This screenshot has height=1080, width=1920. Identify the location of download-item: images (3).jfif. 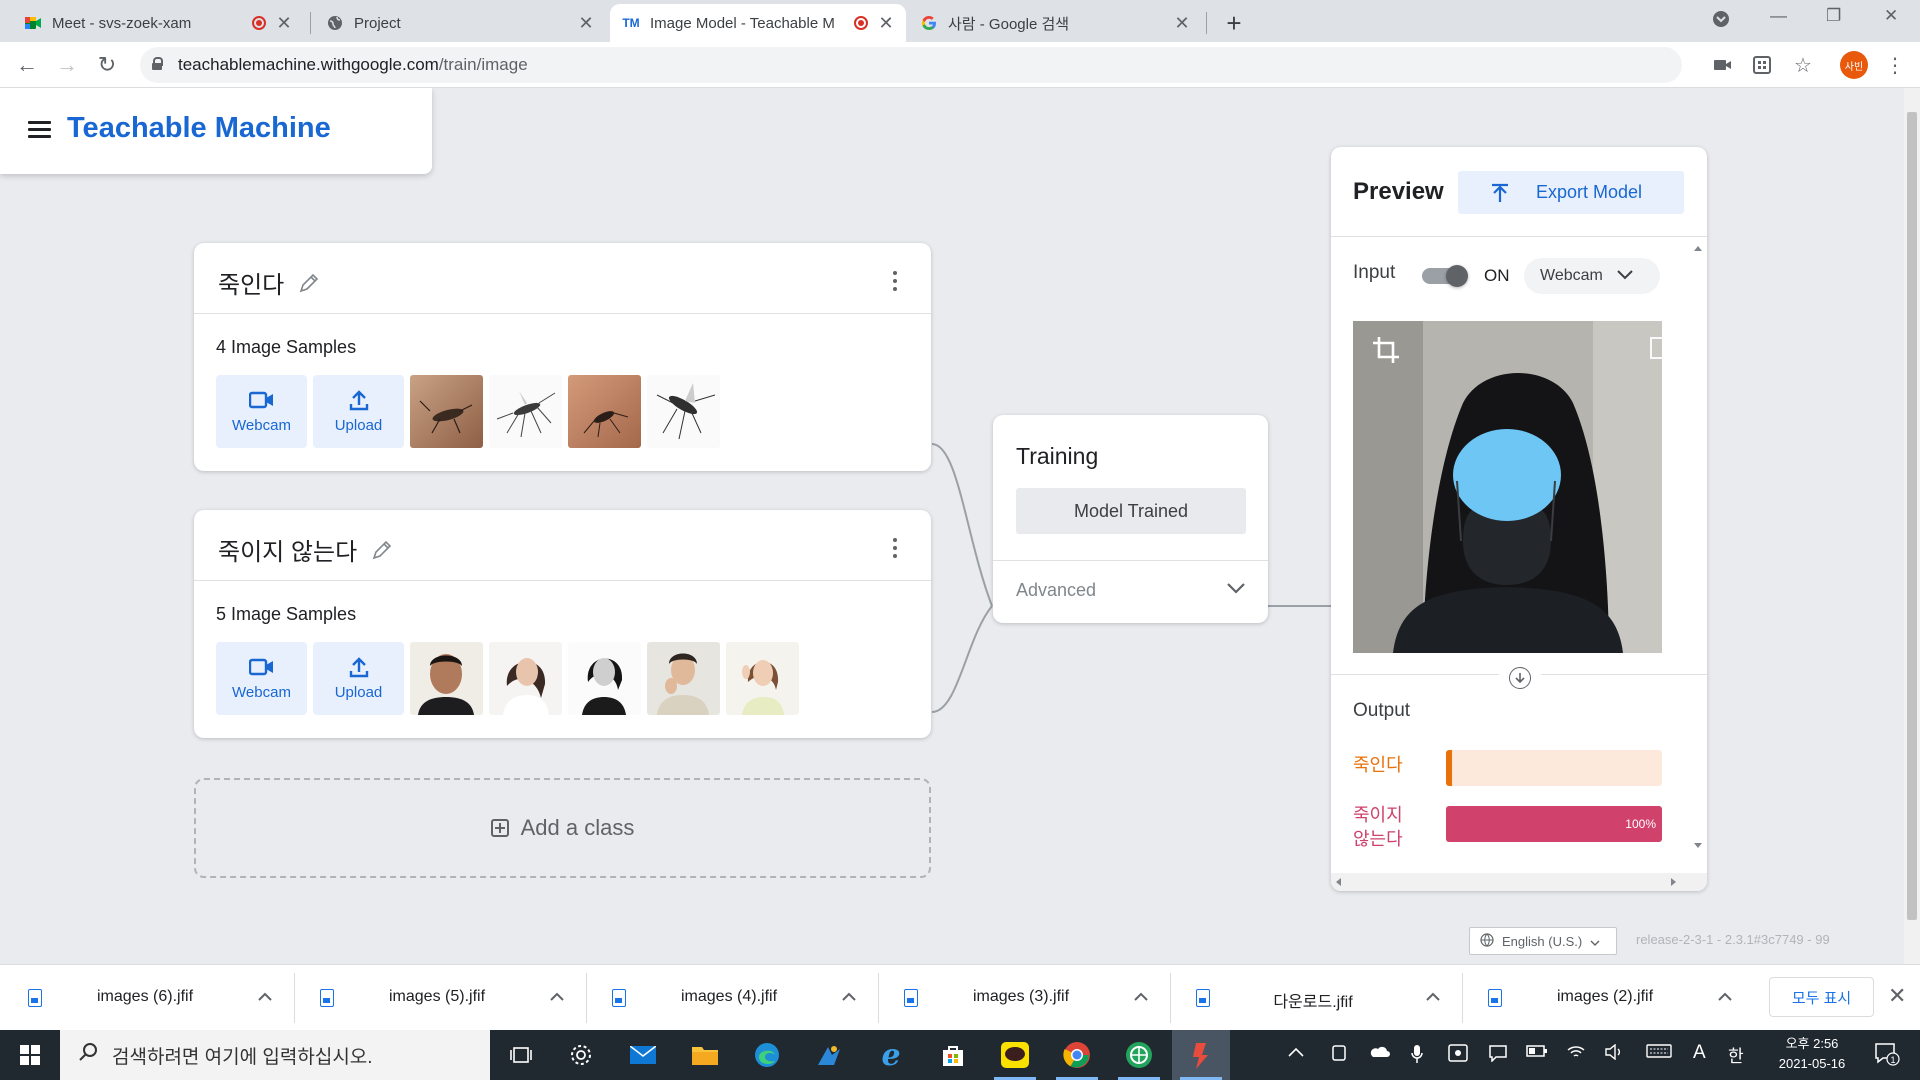
(1022, 998).